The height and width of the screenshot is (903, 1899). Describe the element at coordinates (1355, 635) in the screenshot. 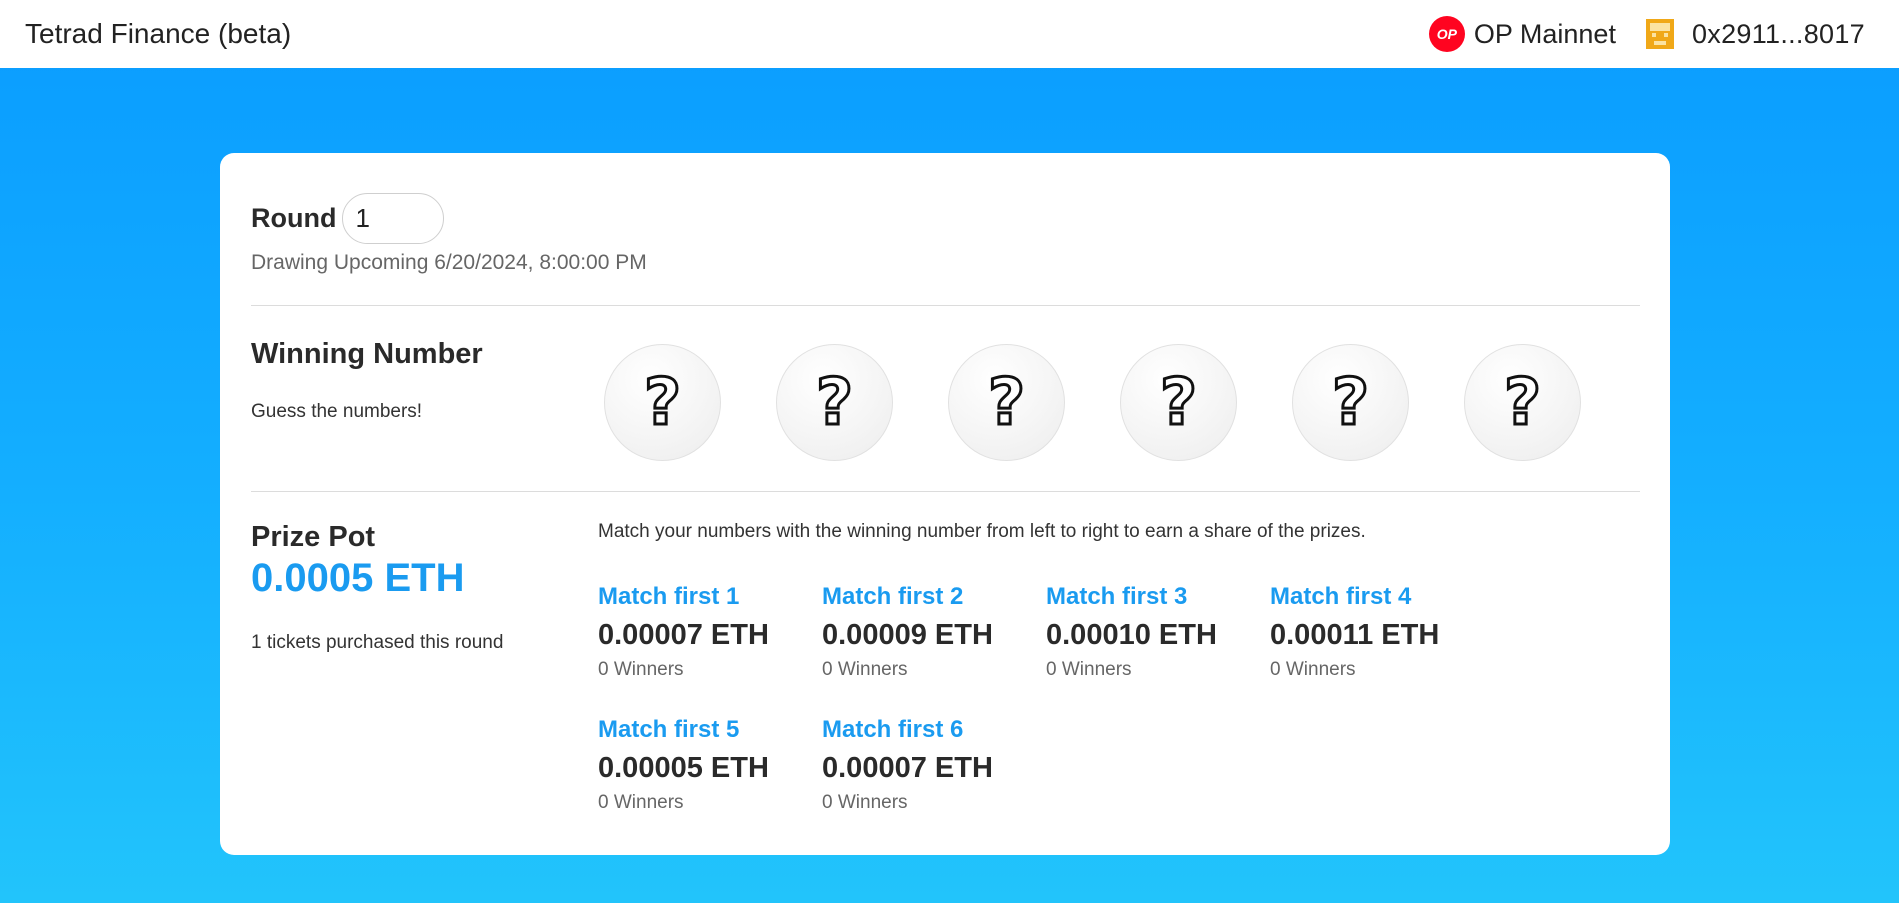

I see `match-tier-amount: 0.00011 ETH` at that location.